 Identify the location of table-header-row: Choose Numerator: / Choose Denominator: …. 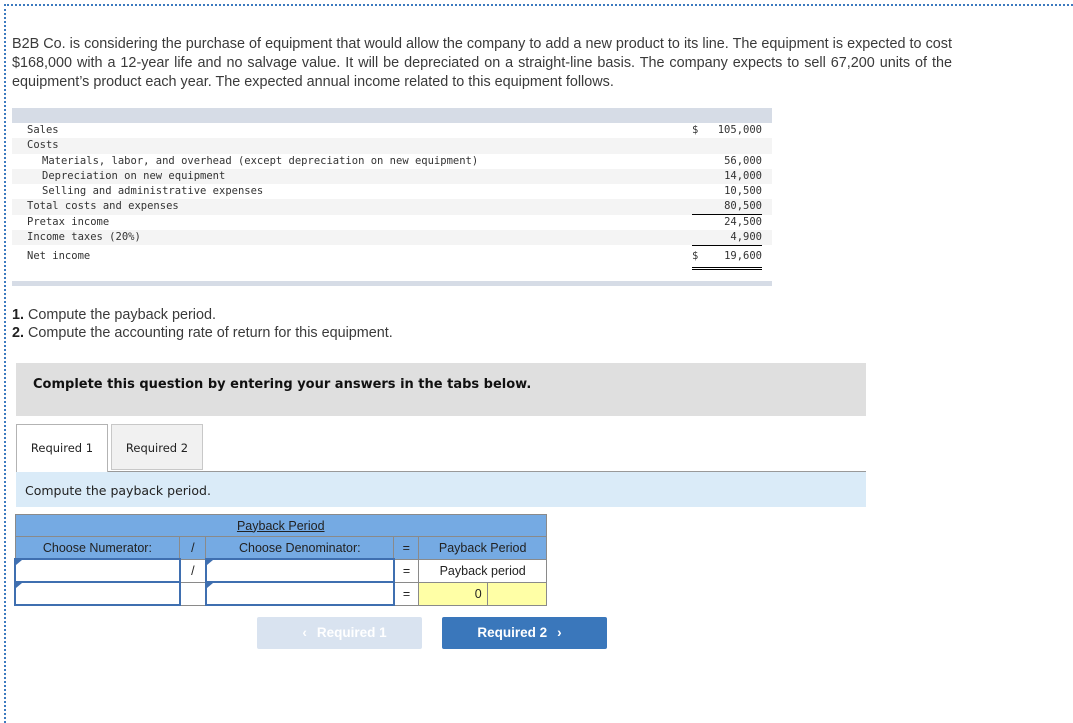
(280, 548).